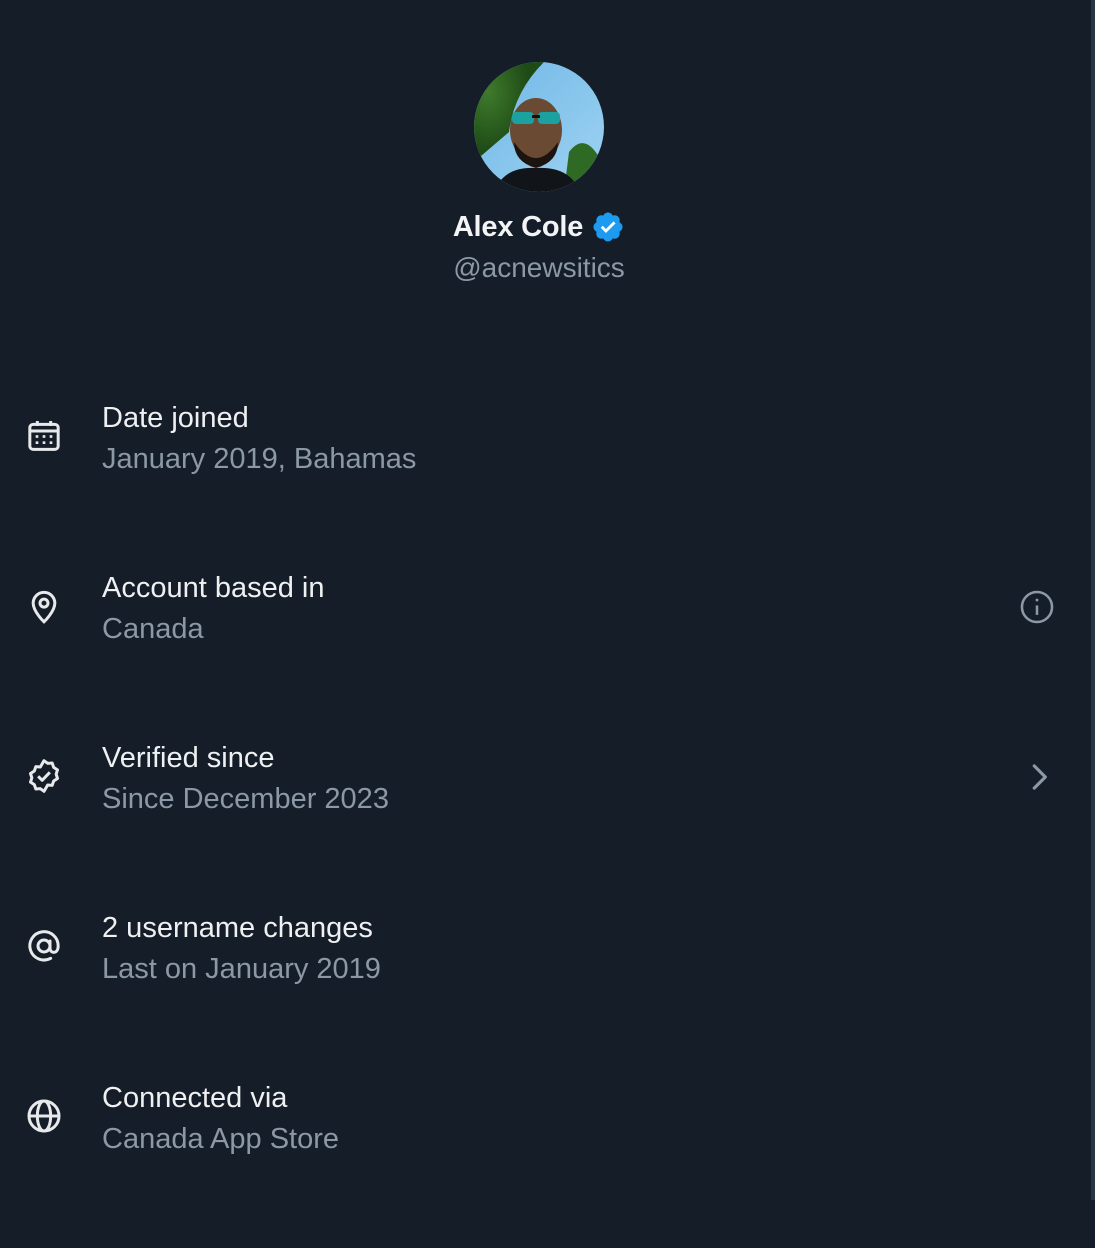 The width and height of the screenshot is (1095, 1248). What do you see at coordinates (518, 226) in the screenshot?
I see `display-name: Alex Cole` at bounding box center [518, 226].